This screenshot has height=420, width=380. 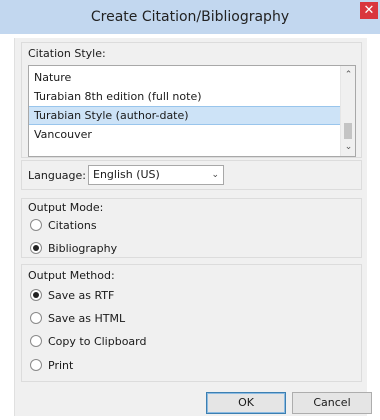 What do you see at coordinates (87, 318) in the screenshot?
I see `radio-save-html-label: Save as HTML` at bounding box center [87, 318].